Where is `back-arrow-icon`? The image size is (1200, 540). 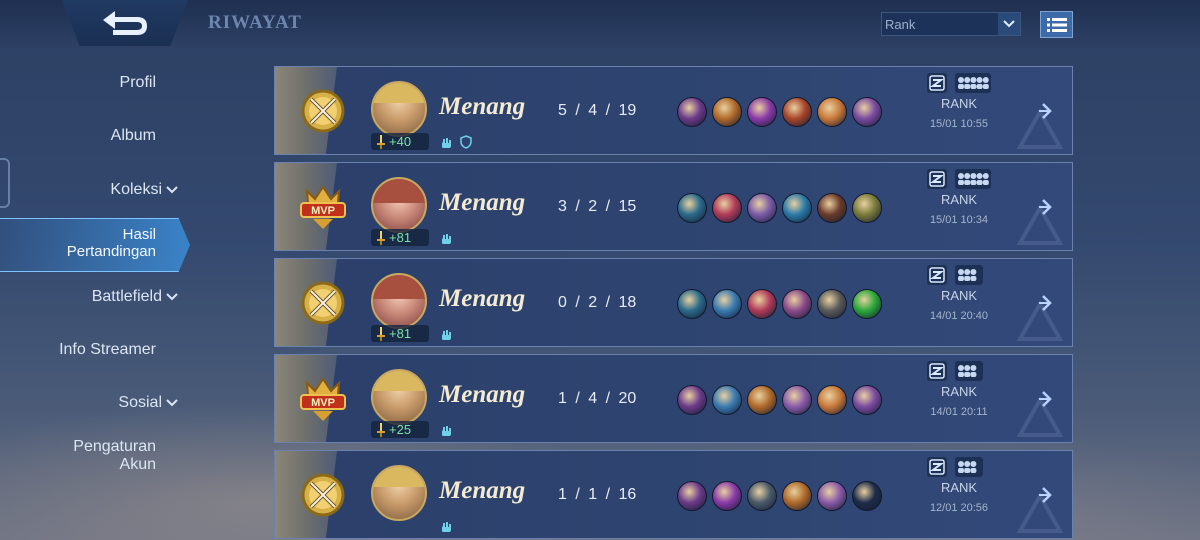 back-arrow-icon is located at coordinates (125, 23).